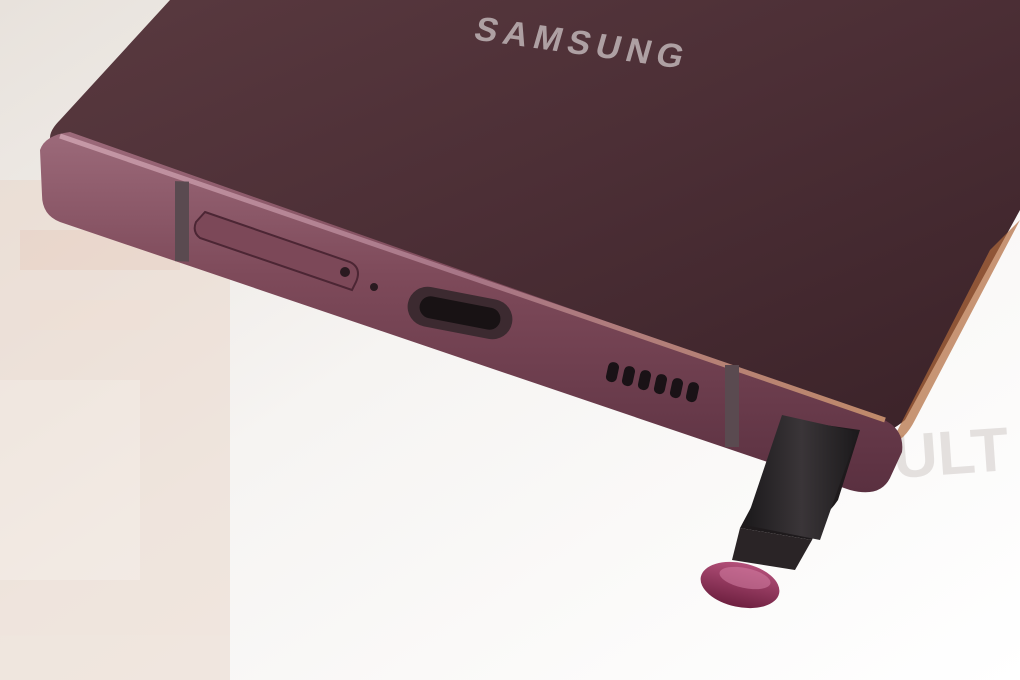 The width and height of the screenshot is (1020, 680). What do you see at coordinates (345, 272) in the screenshot?
I see `sim-eject-hole` at bounding box center [345, 272].